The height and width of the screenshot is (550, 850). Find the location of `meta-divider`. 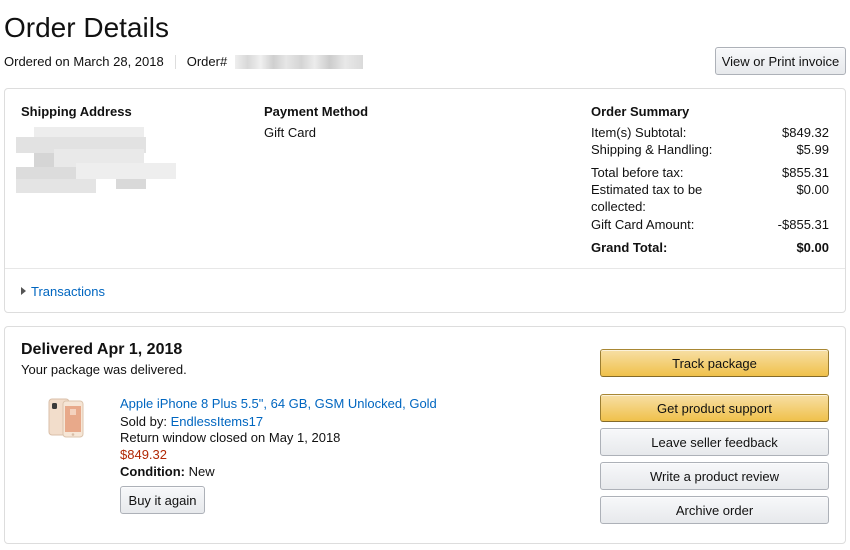

meta-divider is located at coordinates (175, 61).